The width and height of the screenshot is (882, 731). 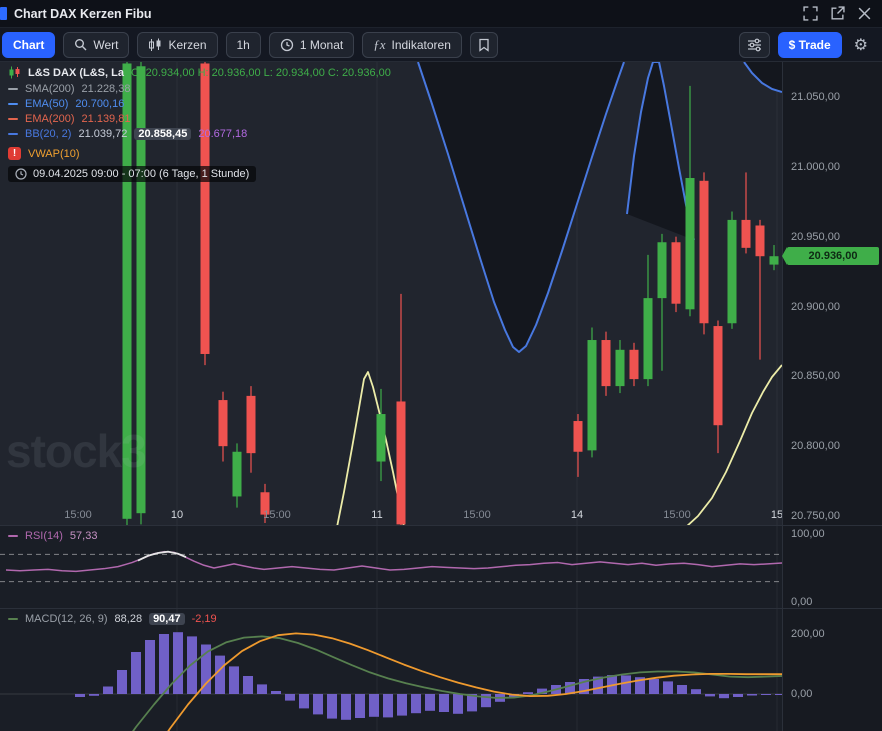 What do you see at coordinates (103, 134) in the screenshot?
I see `bb-upper-value: 21.039,72` at bounding box center [103, 134].